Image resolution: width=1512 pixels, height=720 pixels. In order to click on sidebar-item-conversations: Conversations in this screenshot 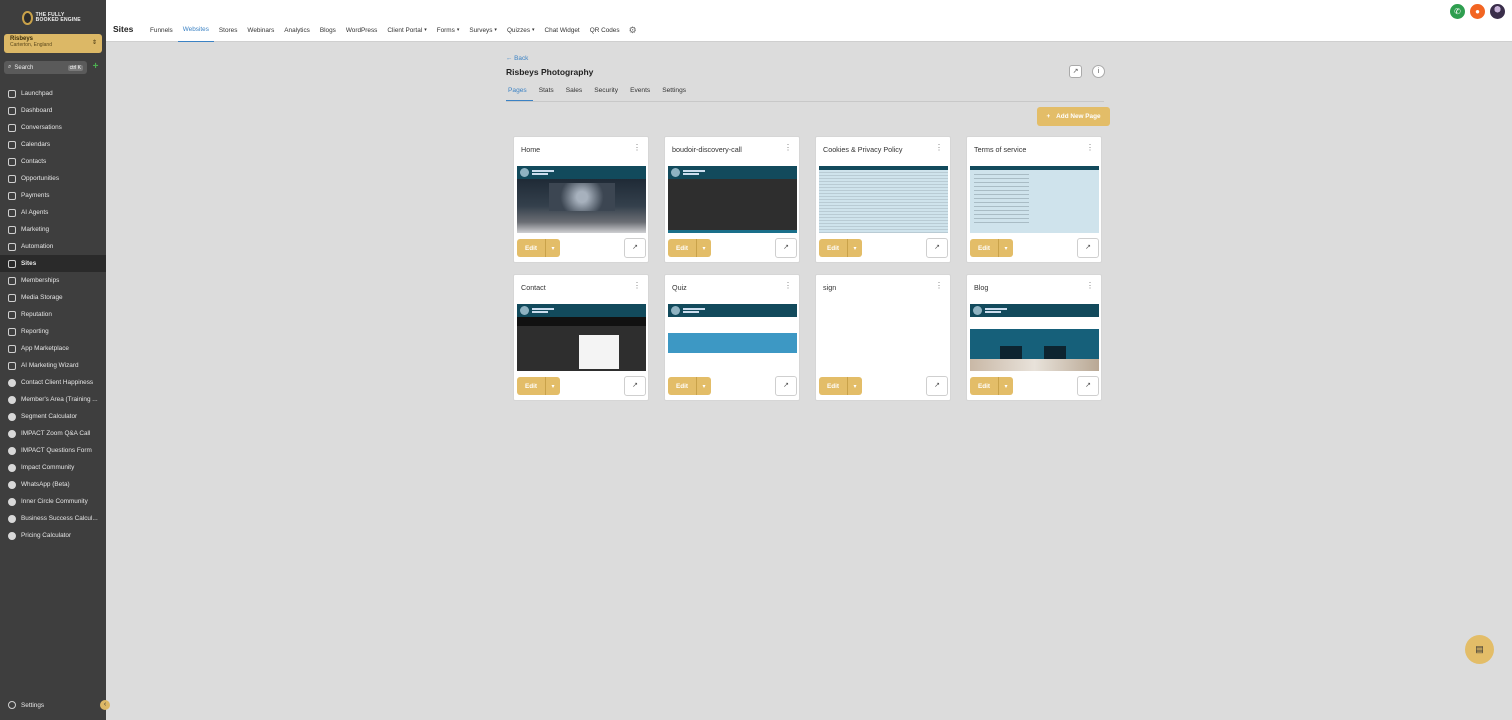, I will do `click(53, 127)`.